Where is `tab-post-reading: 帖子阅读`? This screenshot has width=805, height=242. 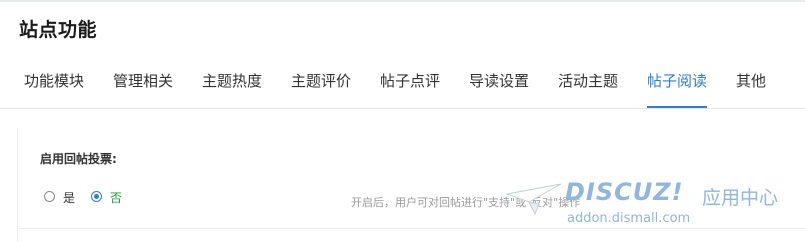
tab-post-reading: 帖子阅读 is located at coordinates (677, 85).